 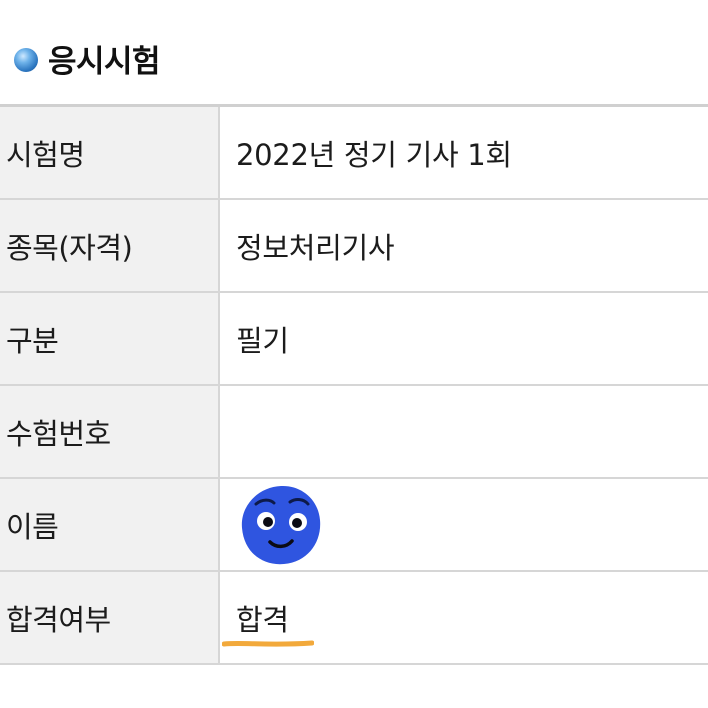 I want to click on row-value-exam-name: 2022년 정기 기사 1회, so click(x=463, y=152).